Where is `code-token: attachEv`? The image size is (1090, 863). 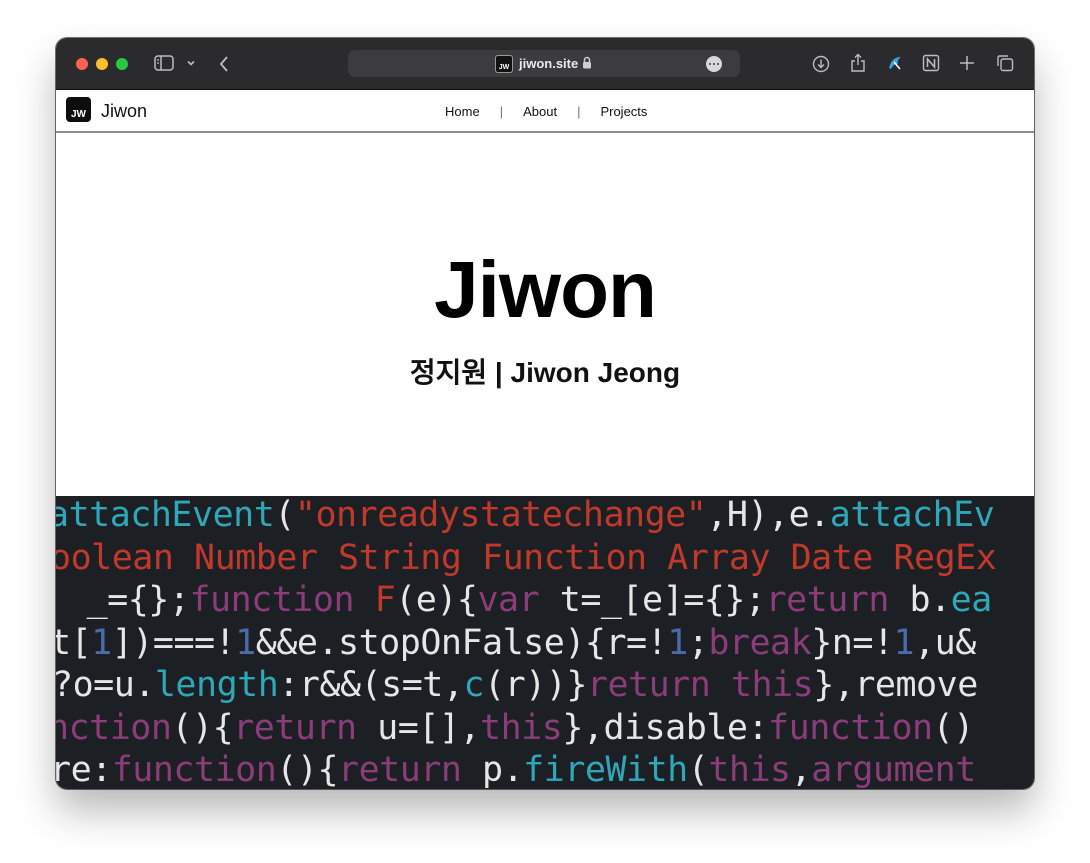 code-token: attachEv is located at coordinates (912, 515).